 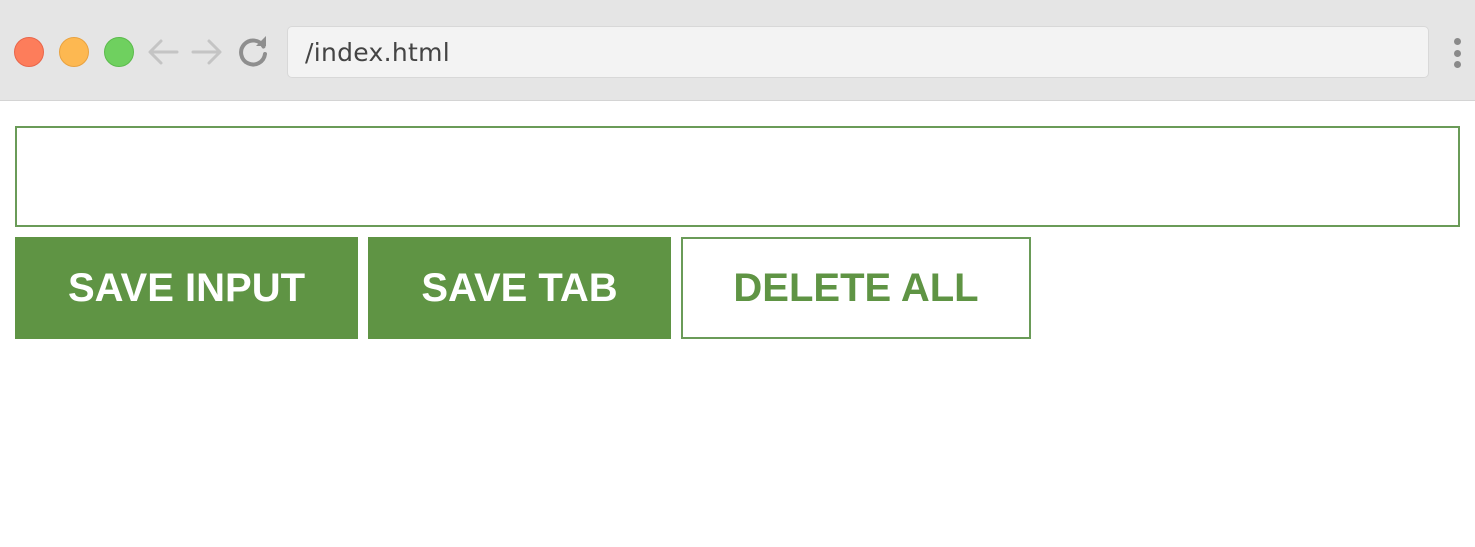 I want to click on reload-button, so click(x=253, y=52).